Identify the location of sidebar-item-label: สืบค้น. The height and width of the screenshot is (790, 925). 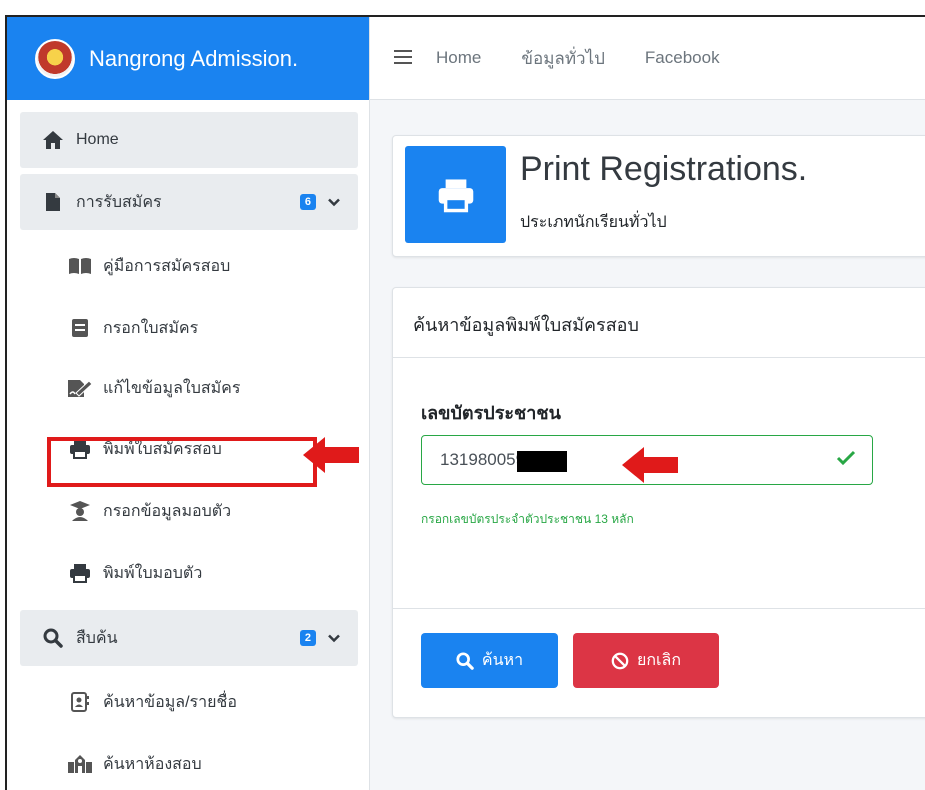
(97, 638).